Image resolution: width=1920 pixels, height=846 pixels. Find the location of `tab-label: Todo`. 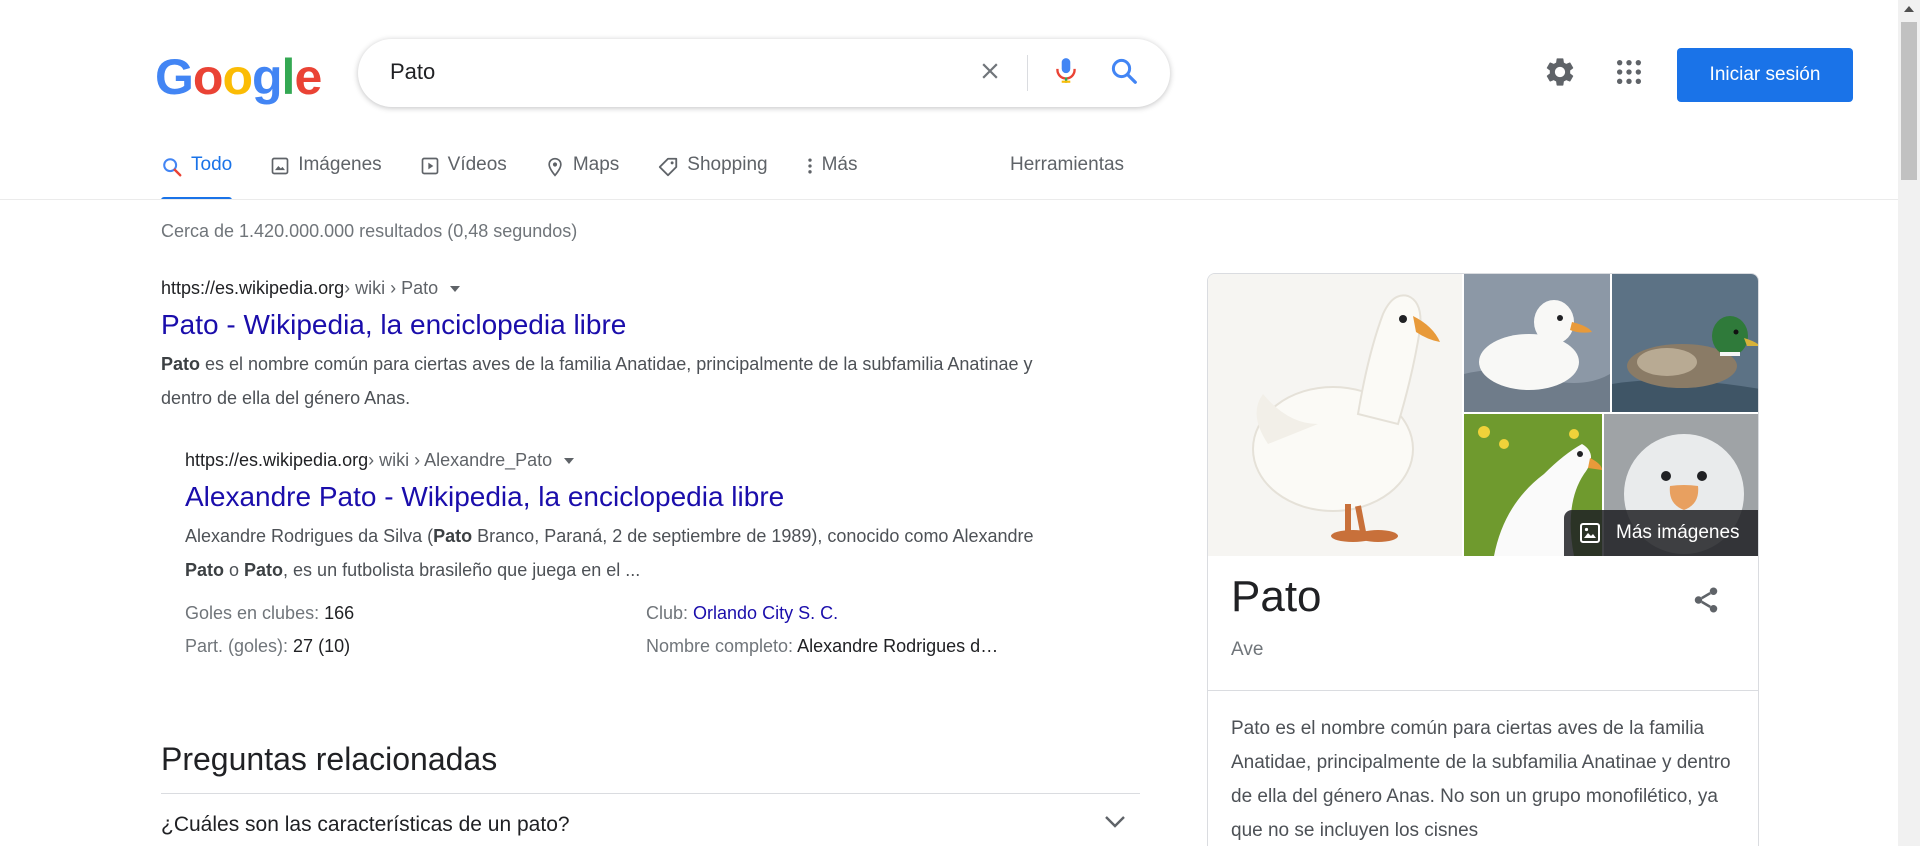

tab-label: Todo is located at coordinates (212, 164).